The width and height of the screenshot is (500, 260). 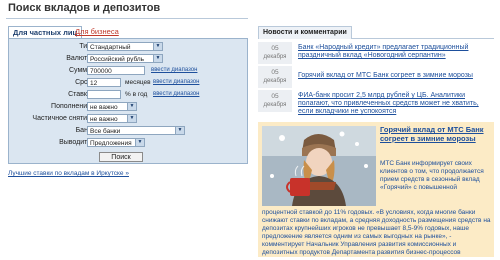 I want to click on row-bank: Банк Все банки ▼, so click(x=128, y=131).